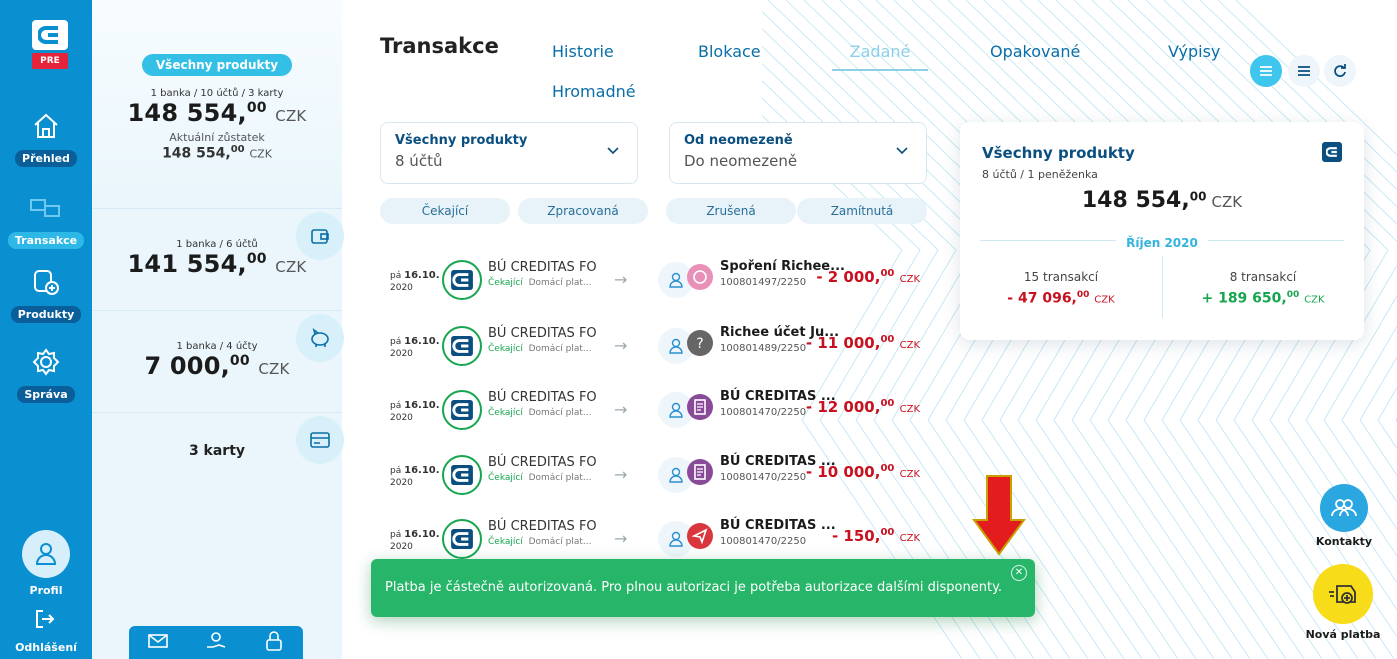 This screenshot has height=659, width=1397. Describe the element at coordinates (1058, 153) in the screenshot. I see `summary-title: Všechny produkty` at that location.